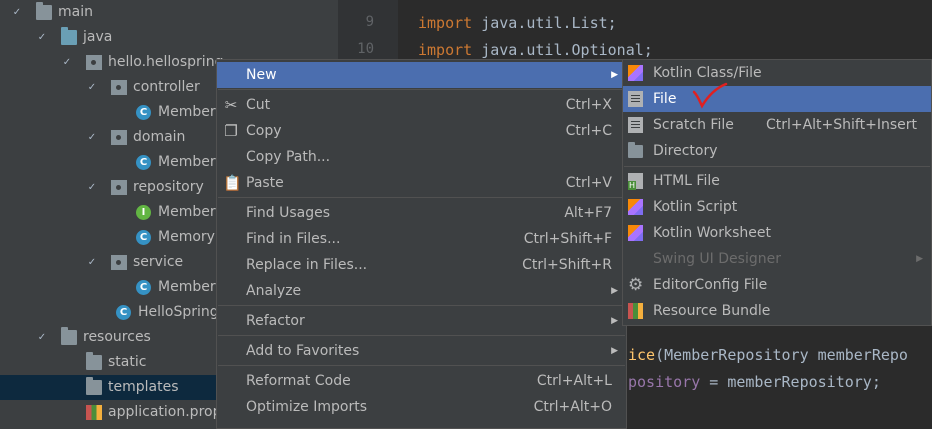 This screenshot has height=429, width=932. Describe the element at coordinates (183, 312) in the screenshot. I see `tree-item-label: HelloSpringA` at that location.